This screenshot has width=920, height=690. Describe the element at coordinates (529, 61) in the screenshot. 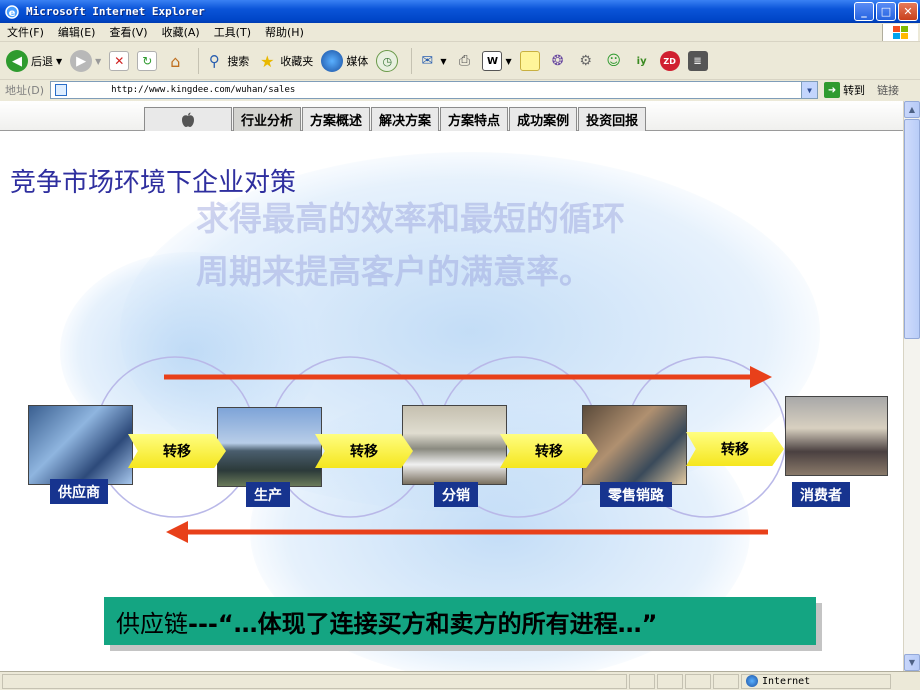

I see `discuss-button` at that location.